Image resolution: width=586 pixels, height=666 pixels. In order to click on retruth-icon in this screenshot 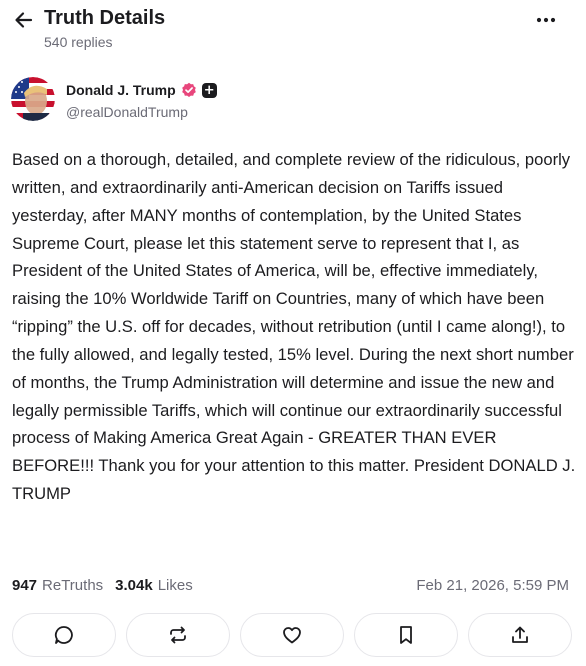, I will do `click(178, 635)`.